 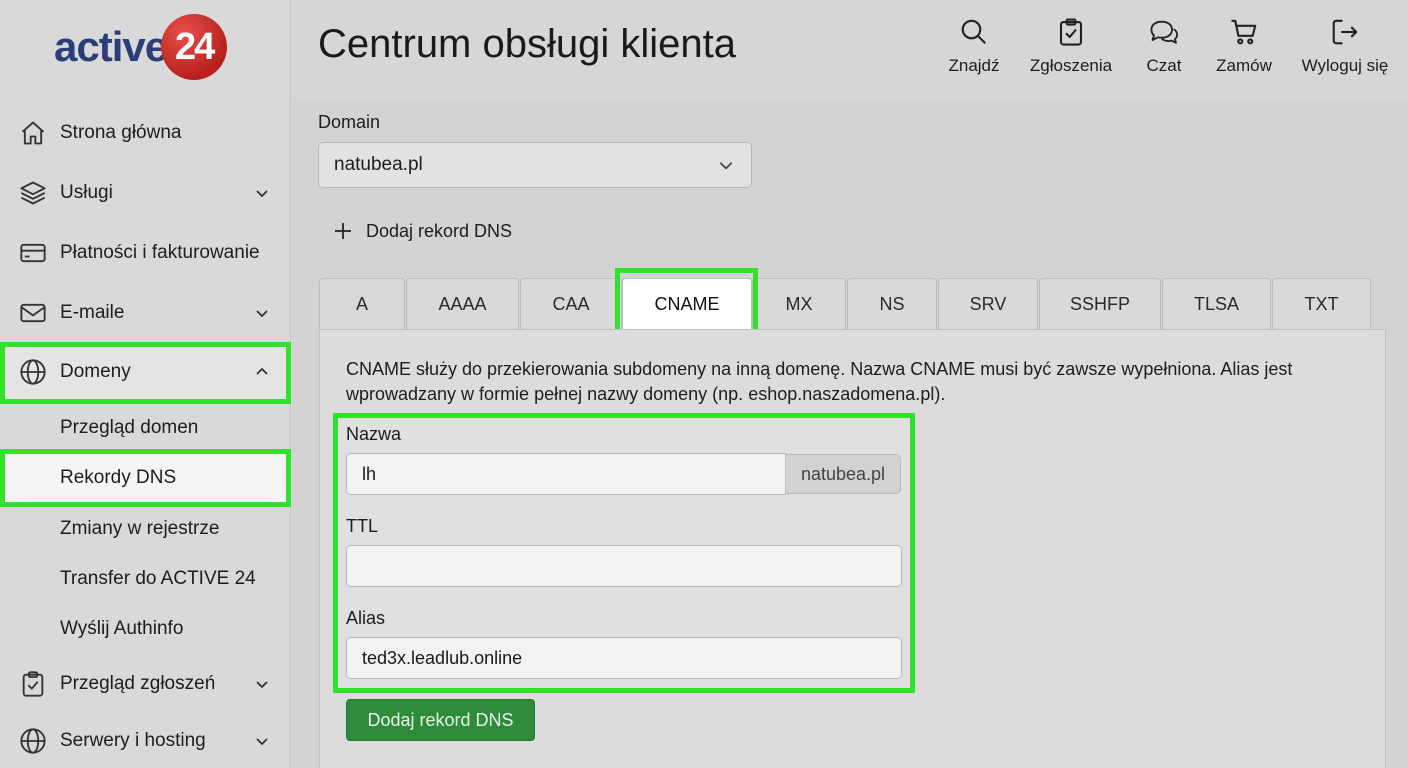 I want to click on sidebar-subitem-domain-overview: Przegląd domen, so click(x=145, y=428).